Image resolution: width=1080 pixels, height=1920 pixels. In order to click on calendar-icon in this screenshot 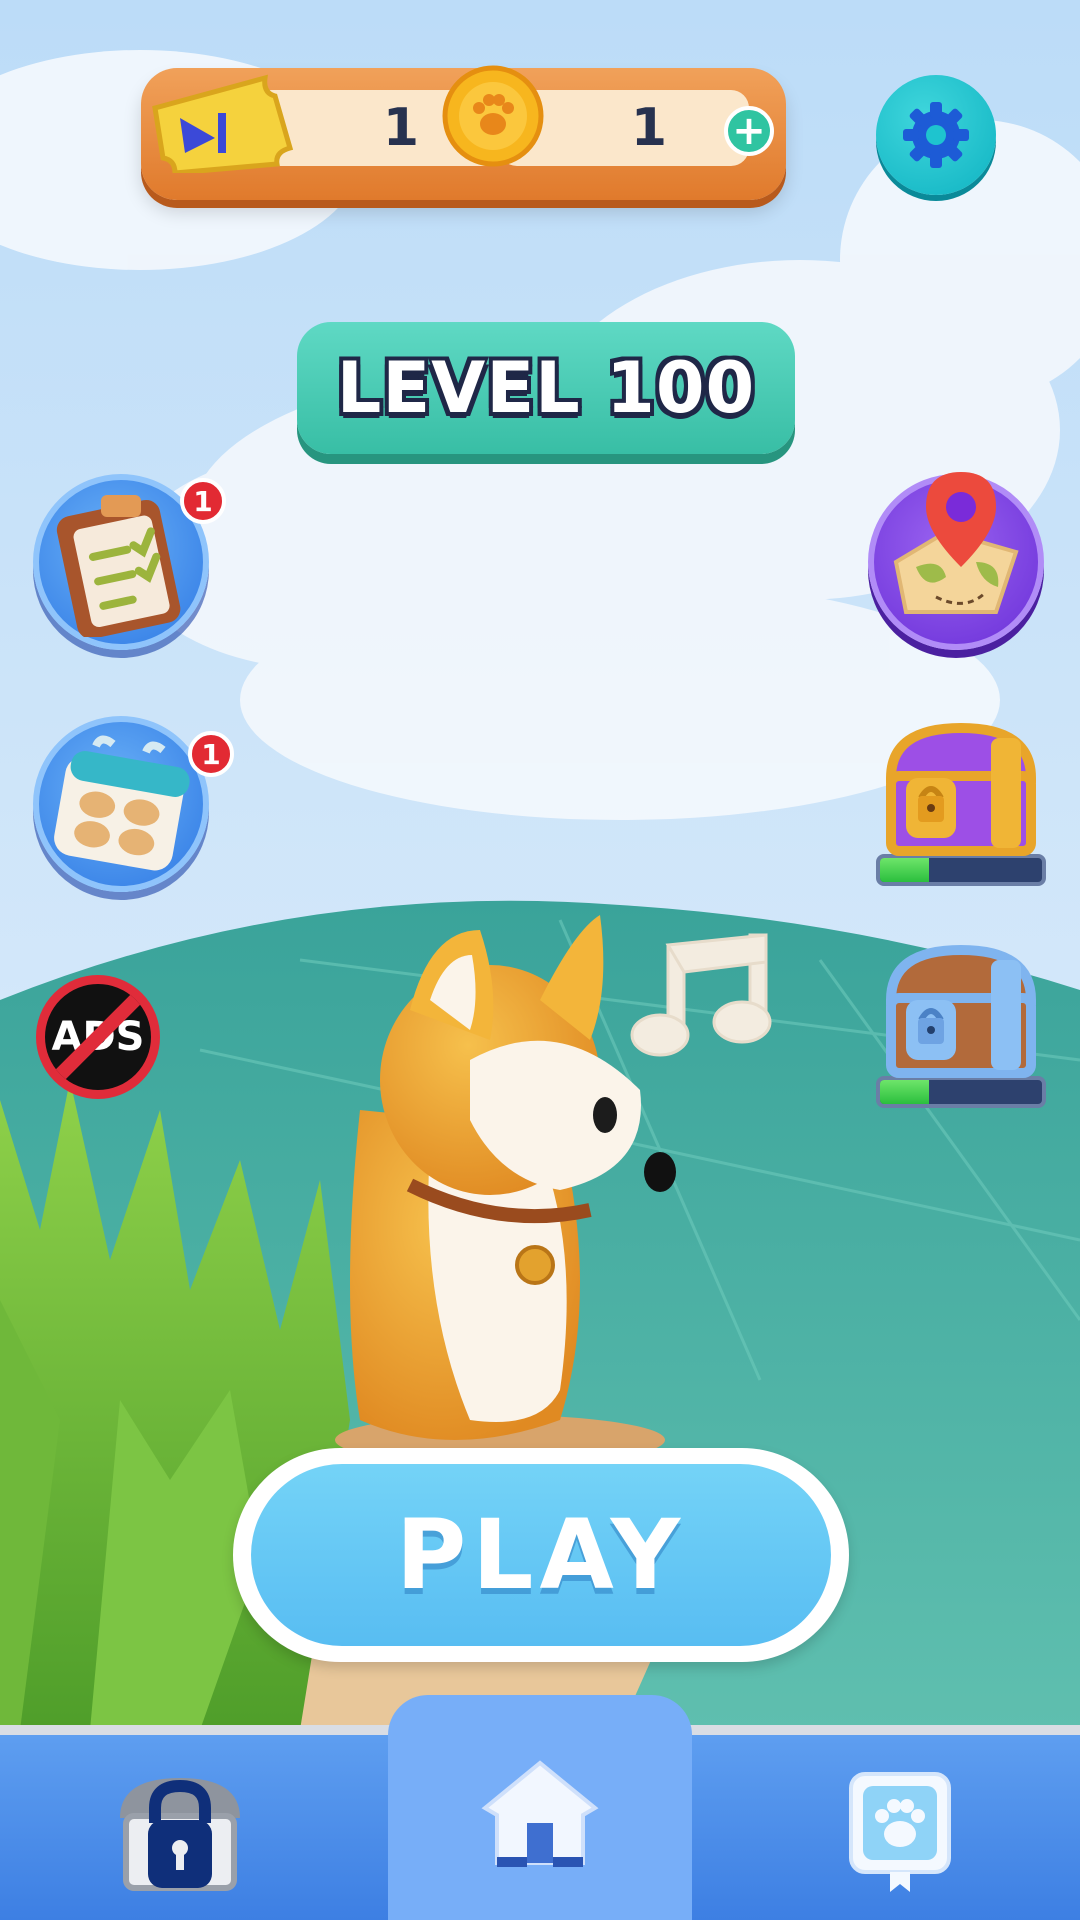, I will do `click(122, 803)`.